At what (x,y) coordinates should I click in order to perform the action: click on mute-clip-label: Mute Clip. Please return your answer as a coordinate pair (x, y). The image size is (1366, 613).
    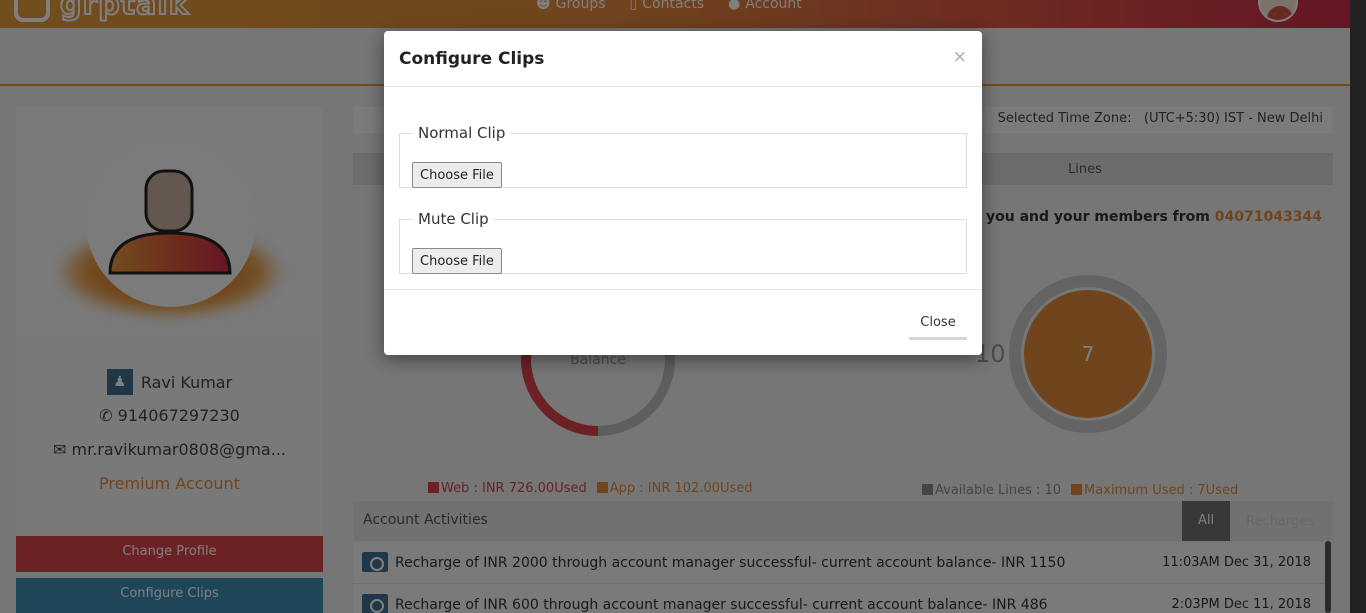
    Looking at the image, I should click on (453, 219).